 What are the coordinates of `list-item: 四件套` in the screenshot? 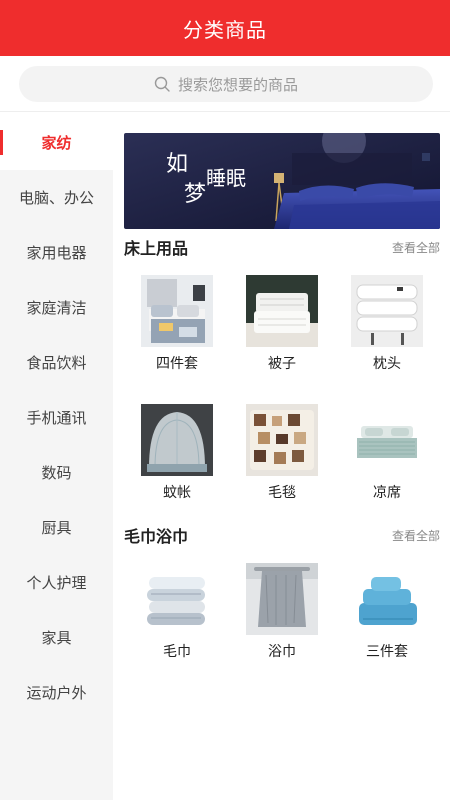 It's located at (177, 324).